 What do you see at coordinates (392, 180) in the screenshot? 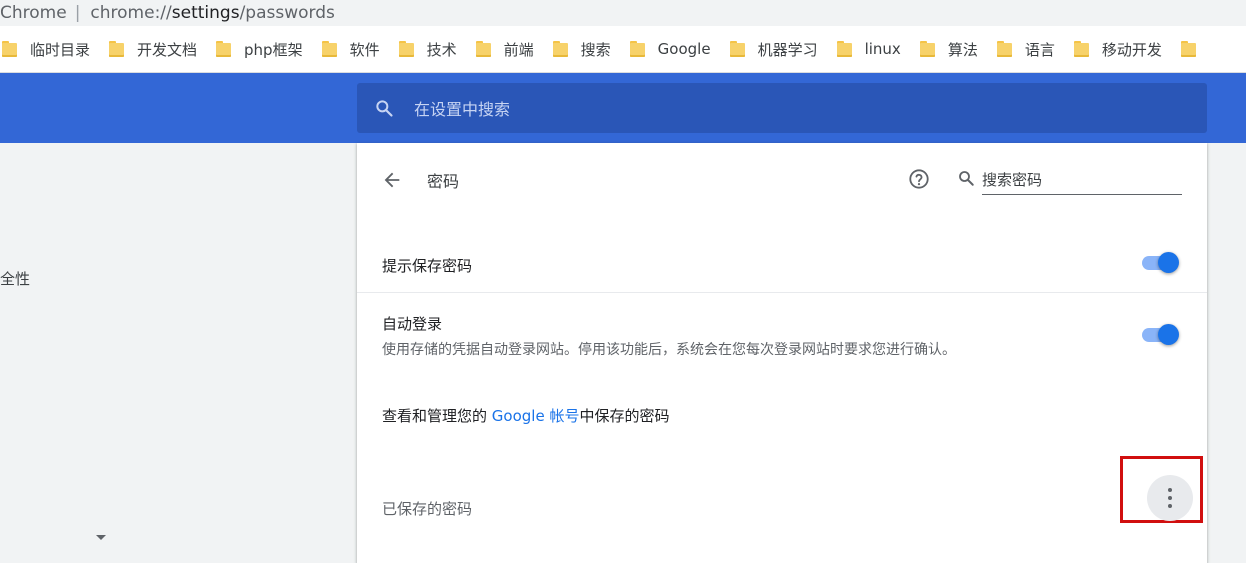
I see `back-arrow-icon` at bounding box center [392, 180].